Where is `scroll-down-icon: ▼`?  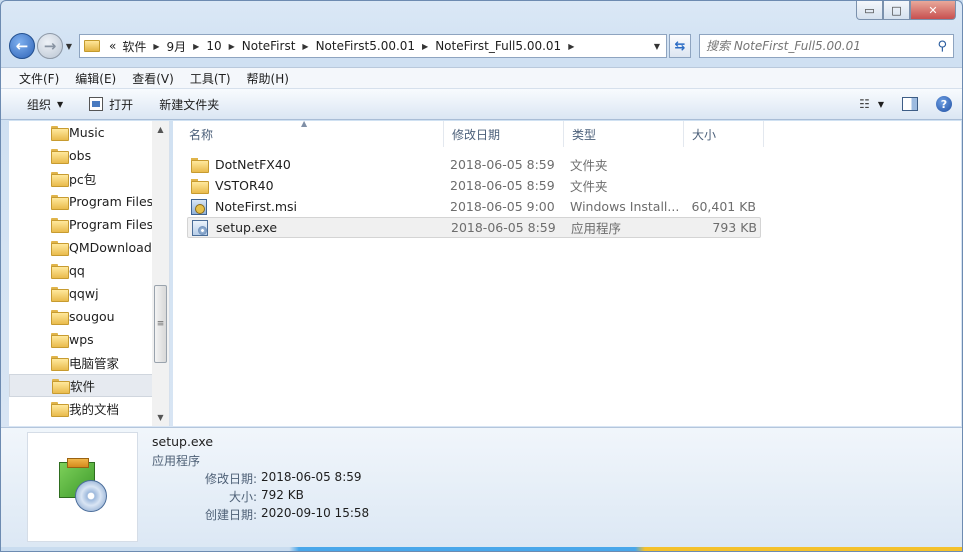 scroll-down-icon: ▼ is located at coordinates (160, 417).